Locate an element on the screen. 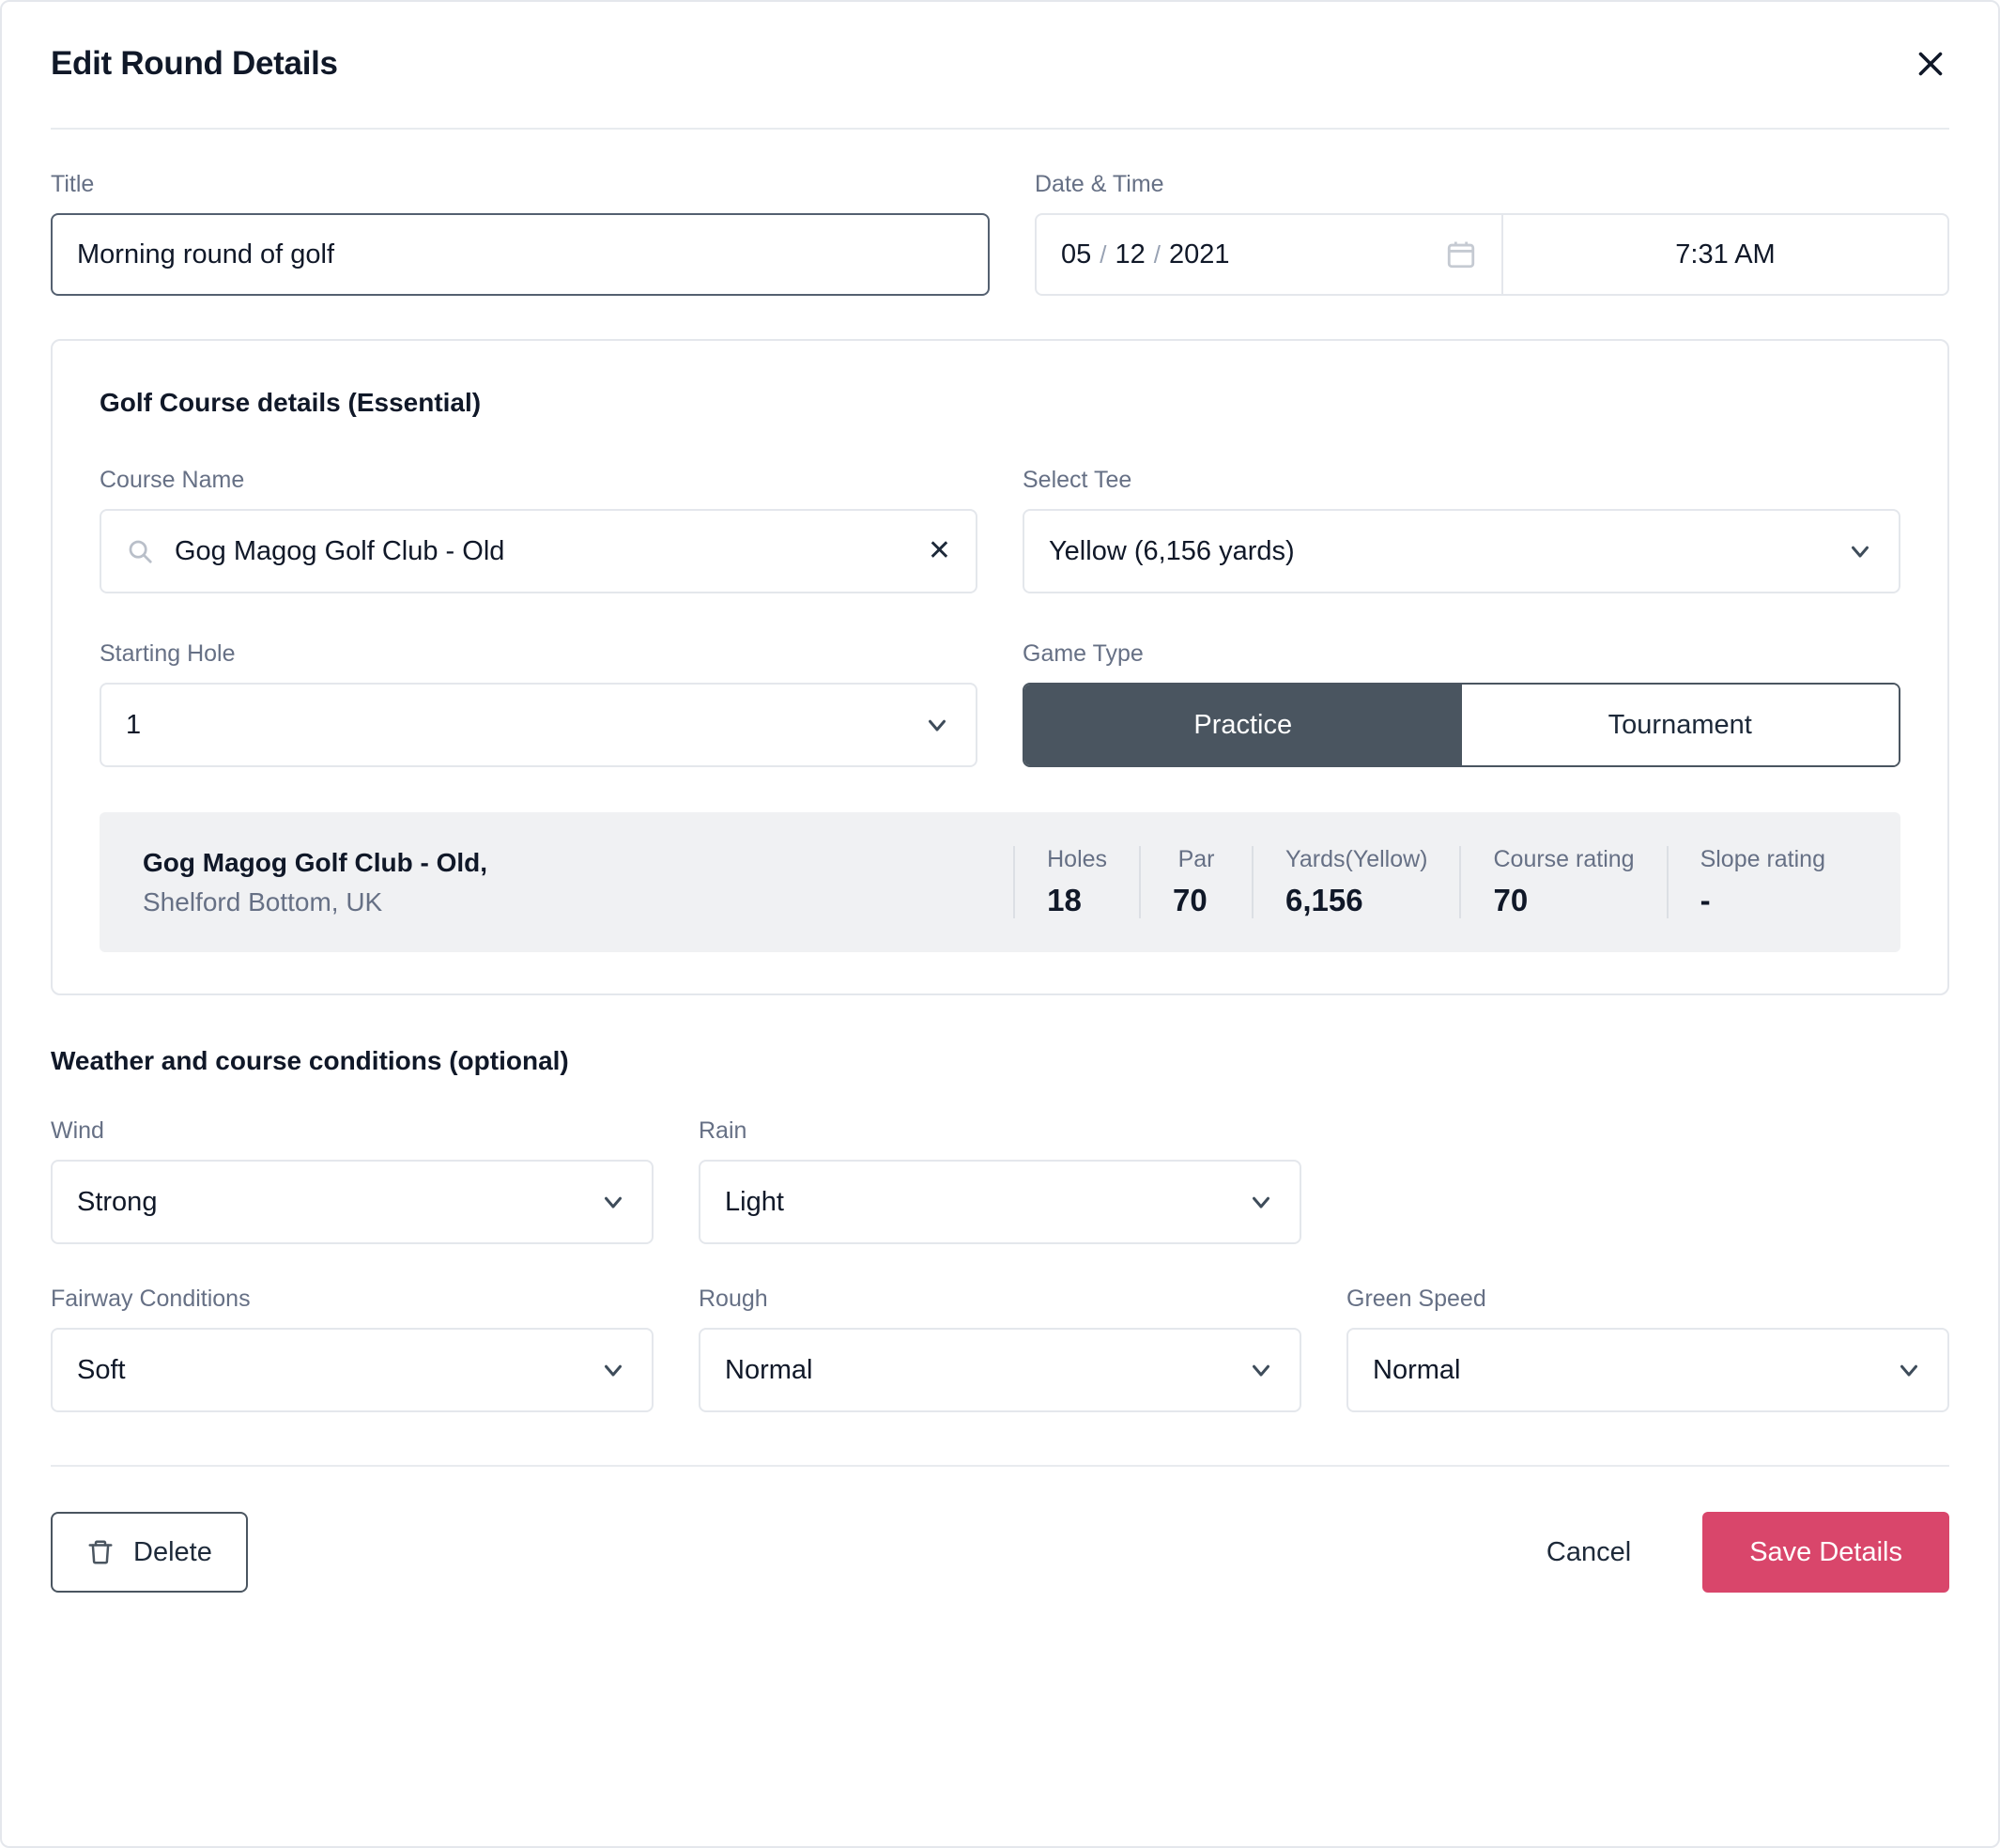 The width and height of the screenshot is (2000, 1848). wind-group: Wind Strong is located at coordinates (352, 1180).